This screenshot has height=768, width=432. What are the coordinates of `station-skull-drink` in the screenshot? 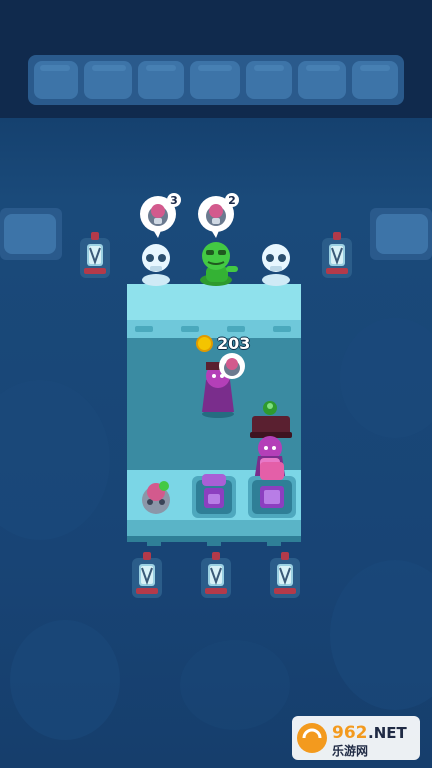 It's located at (156, 497).